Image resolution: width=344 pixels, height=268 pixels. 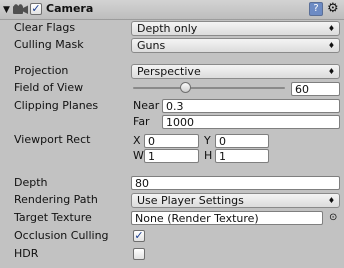 I want to click on depth-label: Depth, so click(x=31, y=182).